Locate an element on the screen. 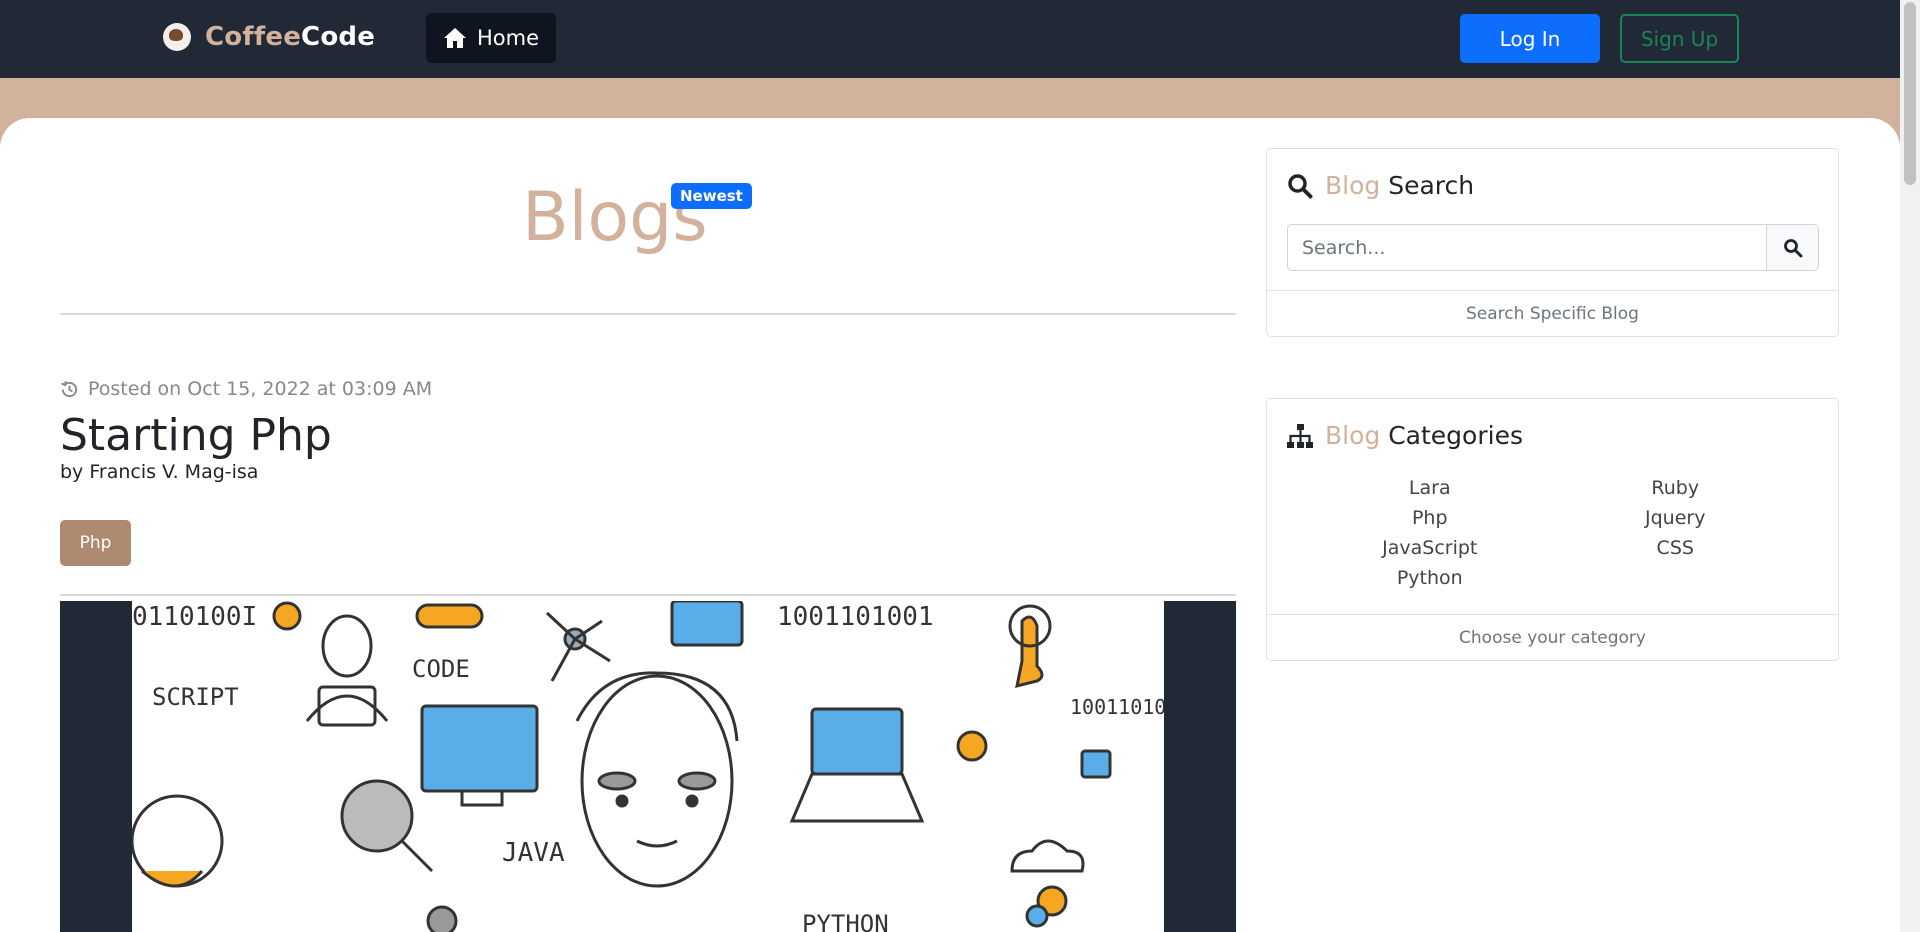  blog-search-title: Blog Search is located at coordinates (1380, 185).